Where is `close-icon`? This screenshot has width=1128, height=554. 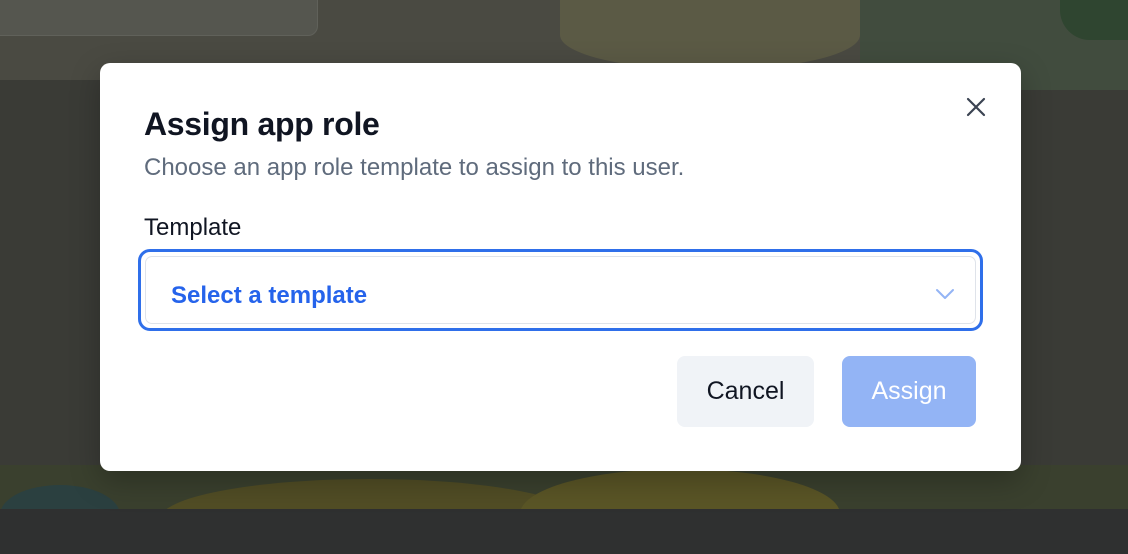
close-icon is located at coordinates (976, 107).